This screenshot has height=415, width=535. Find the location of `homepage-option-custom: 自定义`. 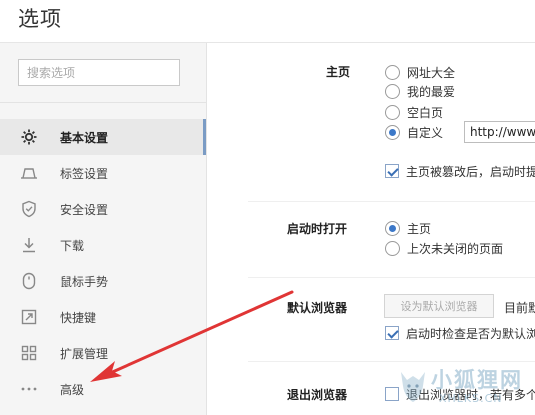

homepage-option-custom: 自定义 is located at coordinates (414, 132).